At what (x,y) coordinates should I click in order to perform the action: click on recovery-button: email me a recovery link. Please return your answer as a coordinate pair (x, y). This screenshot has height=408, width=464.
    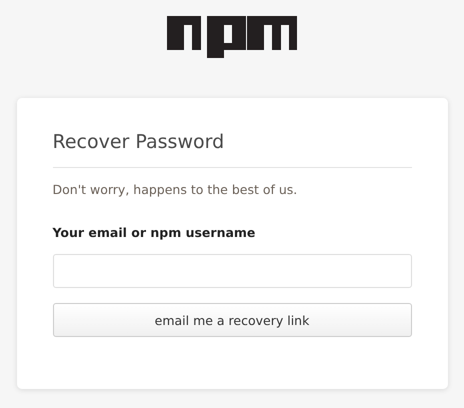
    Looking at the image, I should click on (232, 320).